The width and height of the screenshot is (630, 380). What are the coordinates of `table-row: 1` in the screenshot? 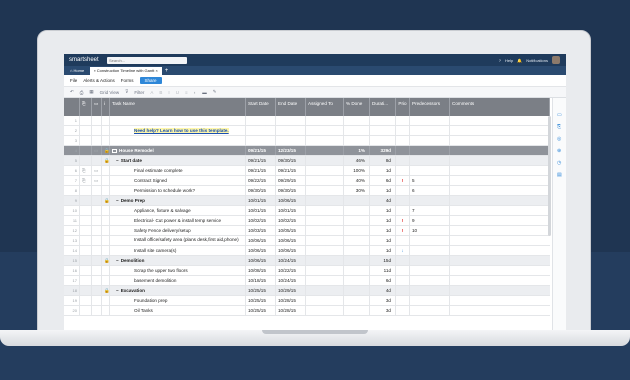 It's located at (307, 121).